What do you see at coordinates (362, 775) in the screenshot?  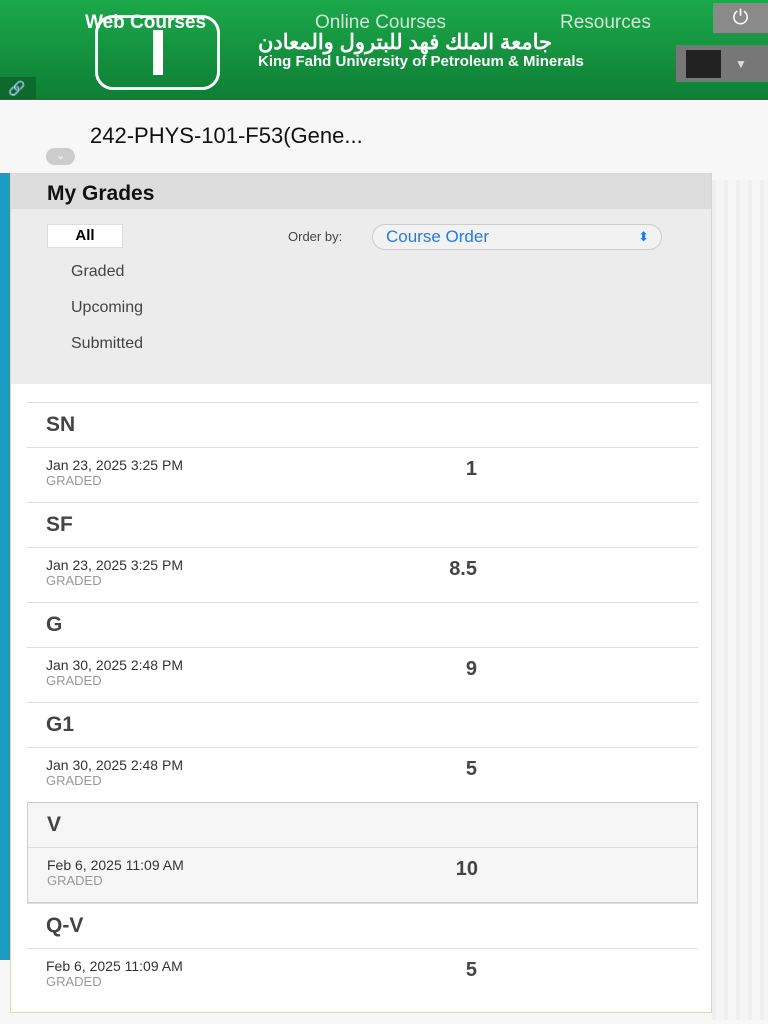 I see `grade-item-details: Jan 30, 2025 2:48 PM GRADED 5` at bounding box center [362, 775].